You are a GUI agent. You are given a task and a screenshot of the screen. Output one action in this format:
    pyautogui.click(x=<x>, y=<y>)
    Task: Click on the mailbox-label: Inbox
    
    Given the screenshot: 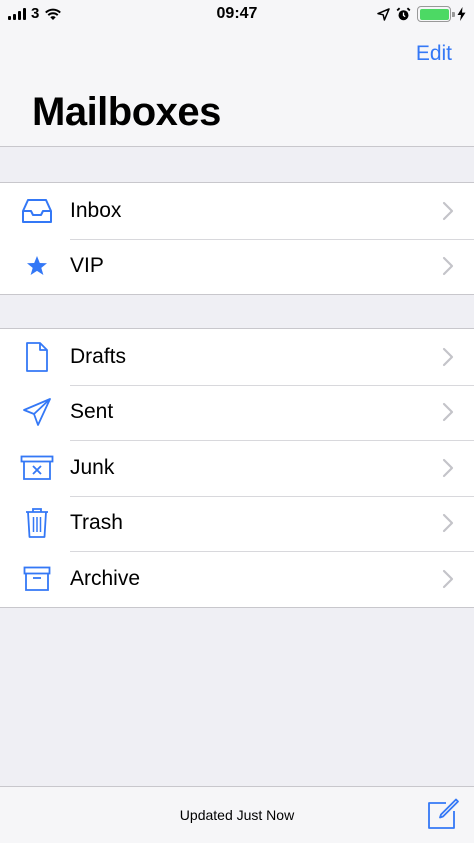 What is the action you would take?
    pyautogui.click(x=96, y=210)
    